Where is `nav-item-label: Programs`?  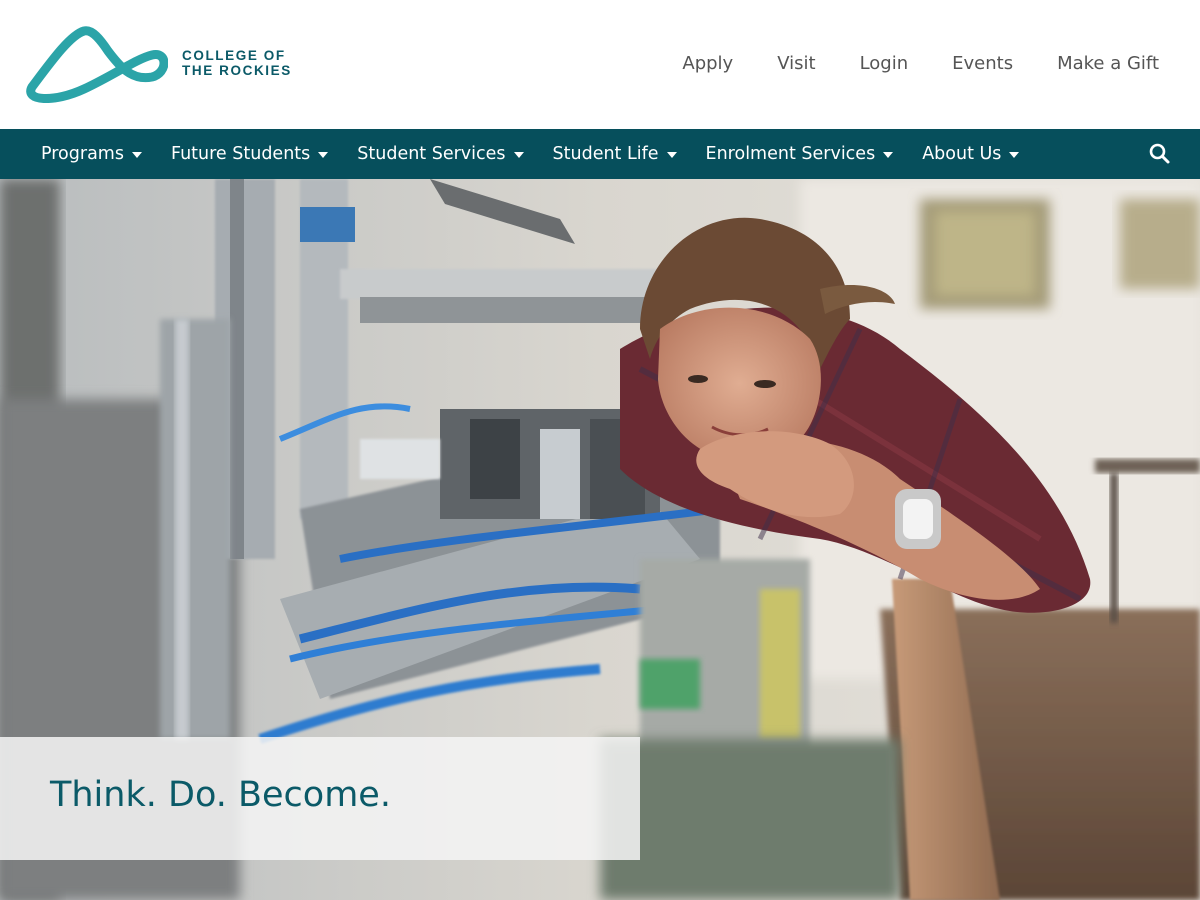
nav-item-label: Programs is located at coordinates (82, 154).